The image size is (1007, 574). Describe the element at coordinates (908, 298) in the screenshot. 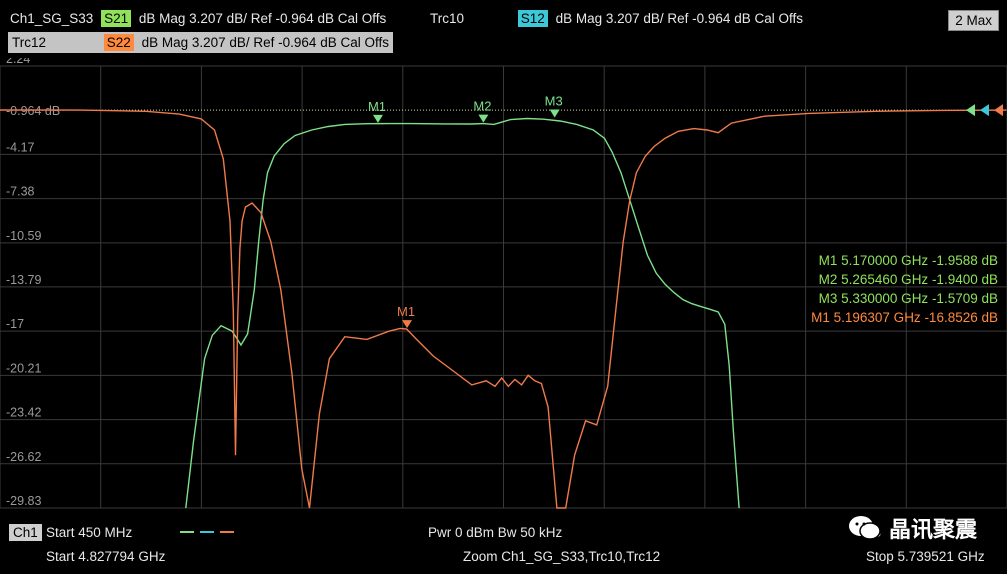

I see `marker-readout-row: M3 5.330000 GHz -1.5709 dB` at that location.